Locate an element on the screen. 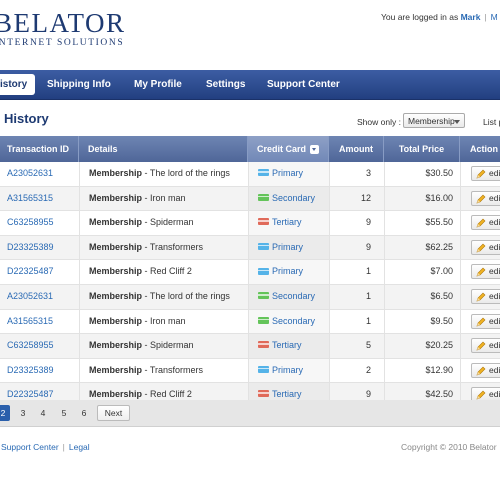 The height and width of the screenshot is (500, 500). details-text: - Iron man is located at coordinates (164, 197).